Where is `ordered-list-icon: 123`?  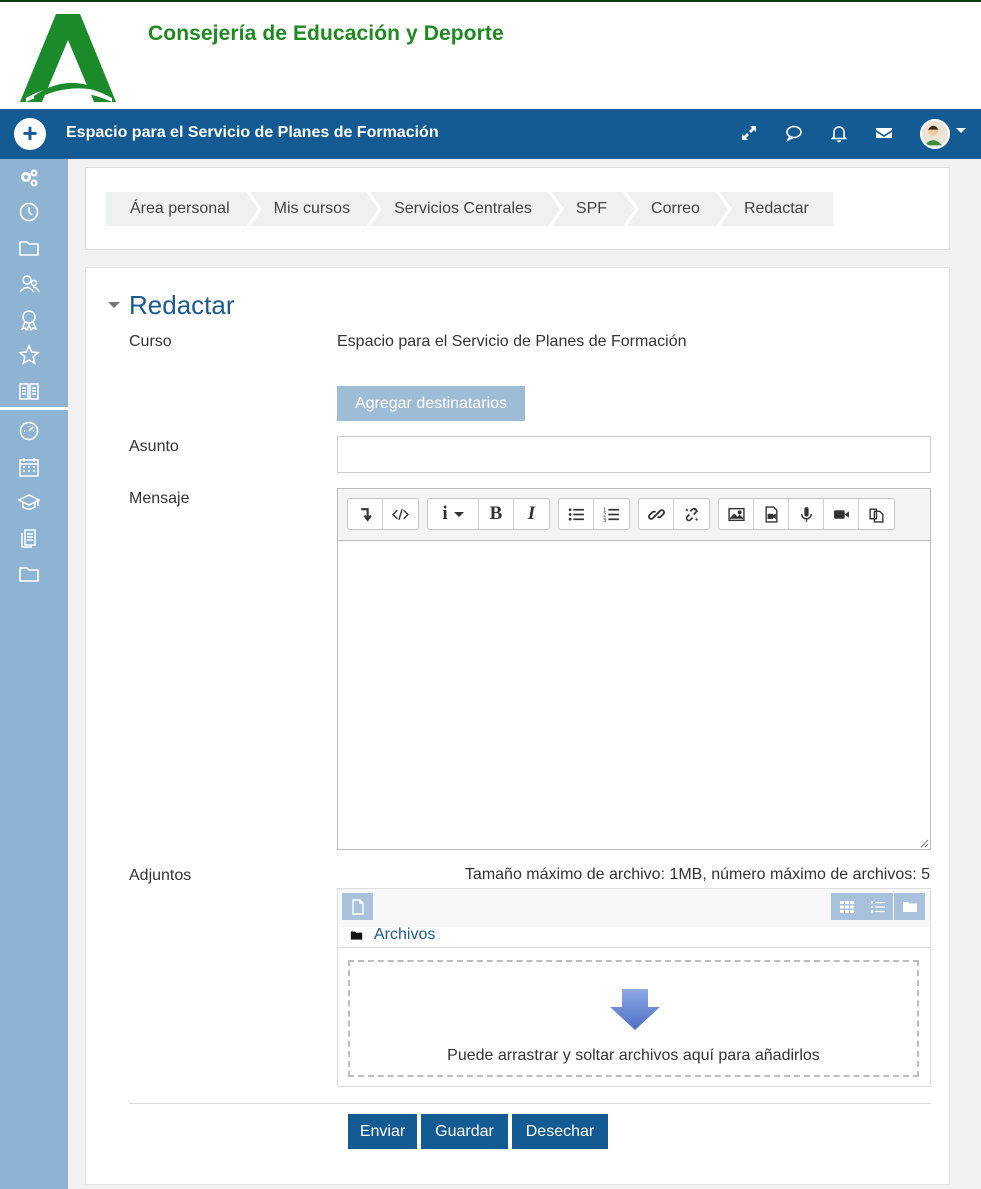 ordered-list-icon: 123 is located at coordinates (611, 514).